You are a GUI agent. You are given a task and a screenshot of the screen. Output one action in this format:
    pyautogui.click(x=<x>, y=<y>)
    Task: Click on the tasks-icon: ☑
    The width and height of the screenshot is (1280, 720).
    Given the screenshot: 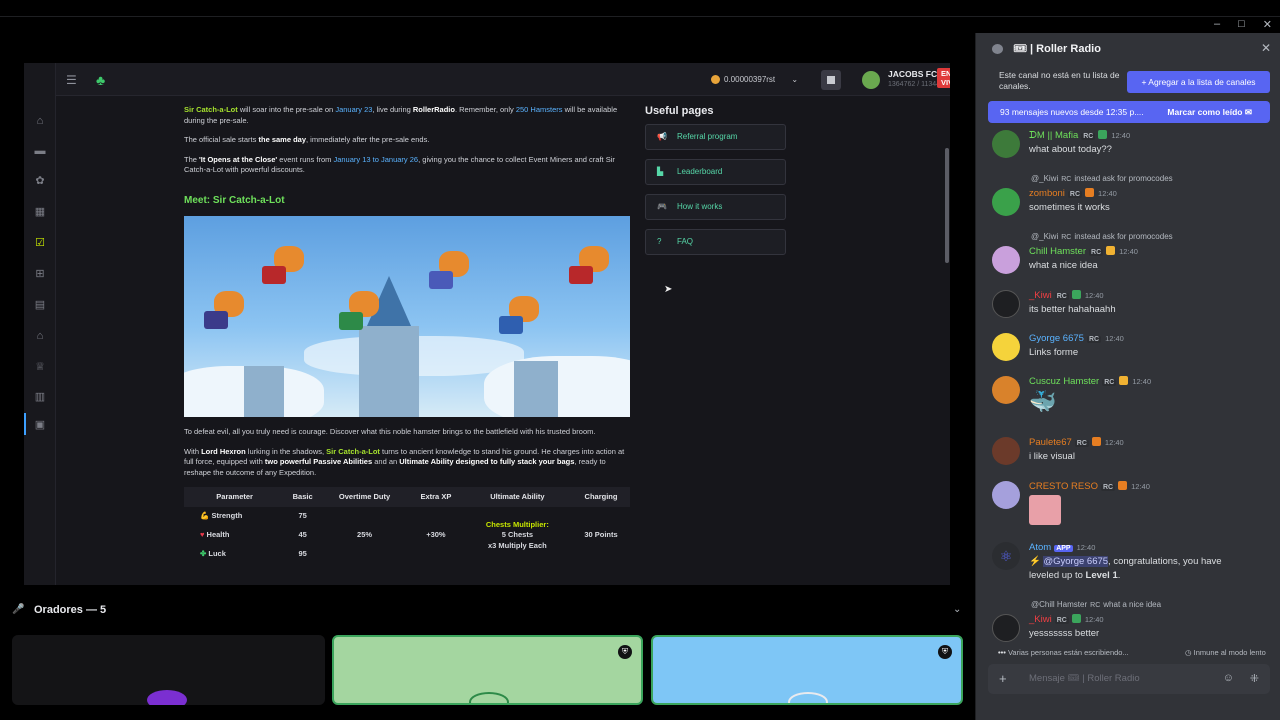 What is the action you would take?
    pyautogui.click(x=40, y=243)
    